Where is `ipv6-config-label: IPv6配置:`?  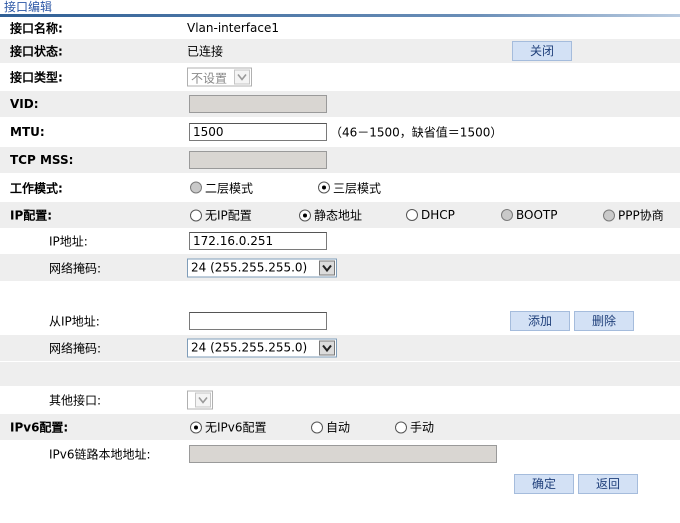
ipv6-config-label: IPv6配置: is located at coordinates (39, 427).